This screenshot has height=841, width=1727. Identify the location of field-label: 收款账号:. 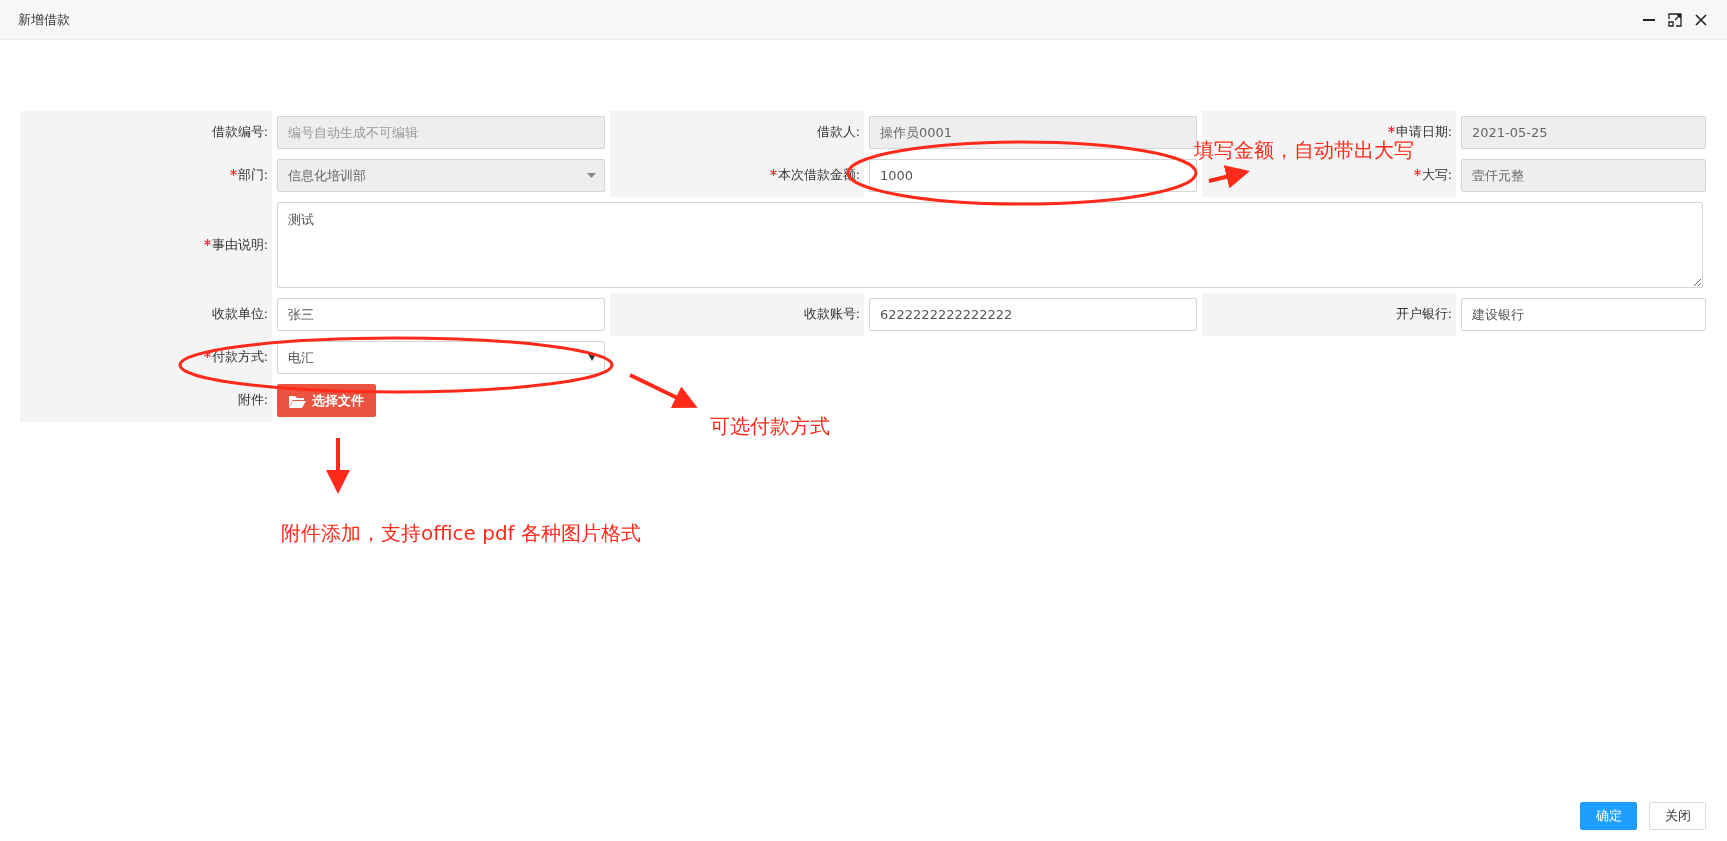
(831, 314).